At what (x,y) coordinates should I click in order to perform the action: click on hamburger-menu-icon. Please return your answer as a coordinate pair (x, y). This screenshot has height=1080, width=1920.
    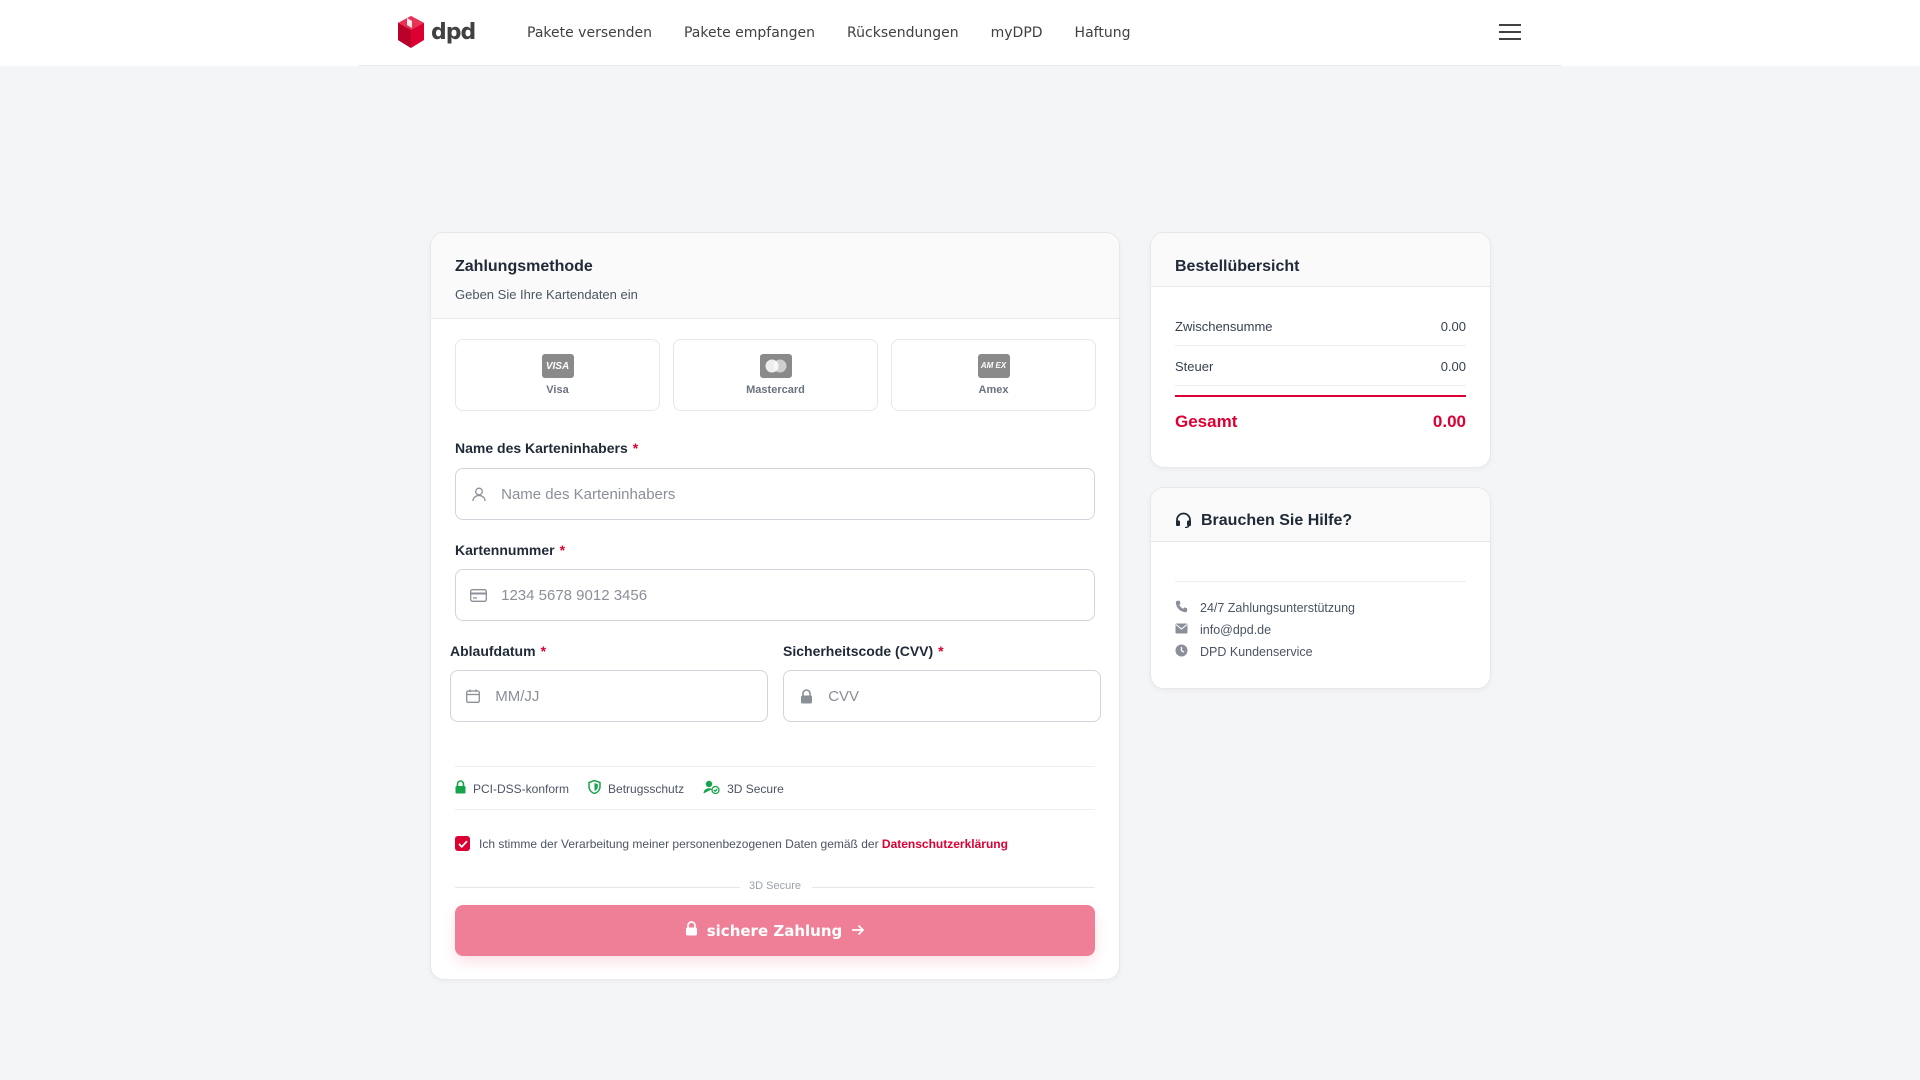
    Looking at the image, I should click on (1511, 34).